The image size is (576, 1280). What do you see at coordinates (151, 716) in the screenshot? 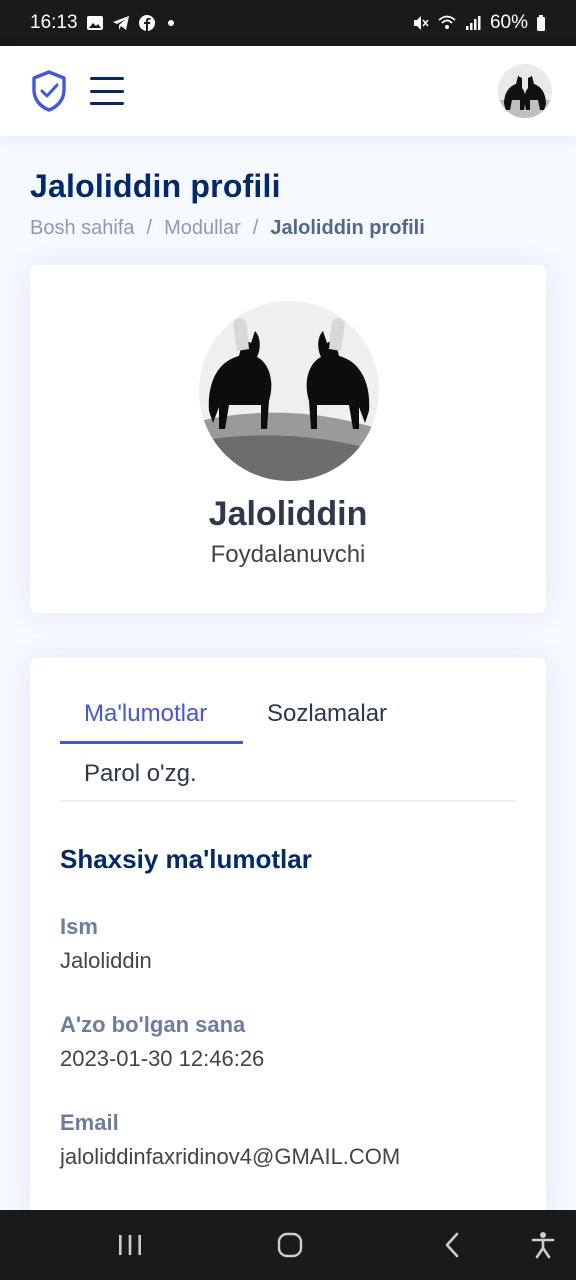
I see `tab-malumotlar: Ma'lumotlar` at bounding box center [151, 716].